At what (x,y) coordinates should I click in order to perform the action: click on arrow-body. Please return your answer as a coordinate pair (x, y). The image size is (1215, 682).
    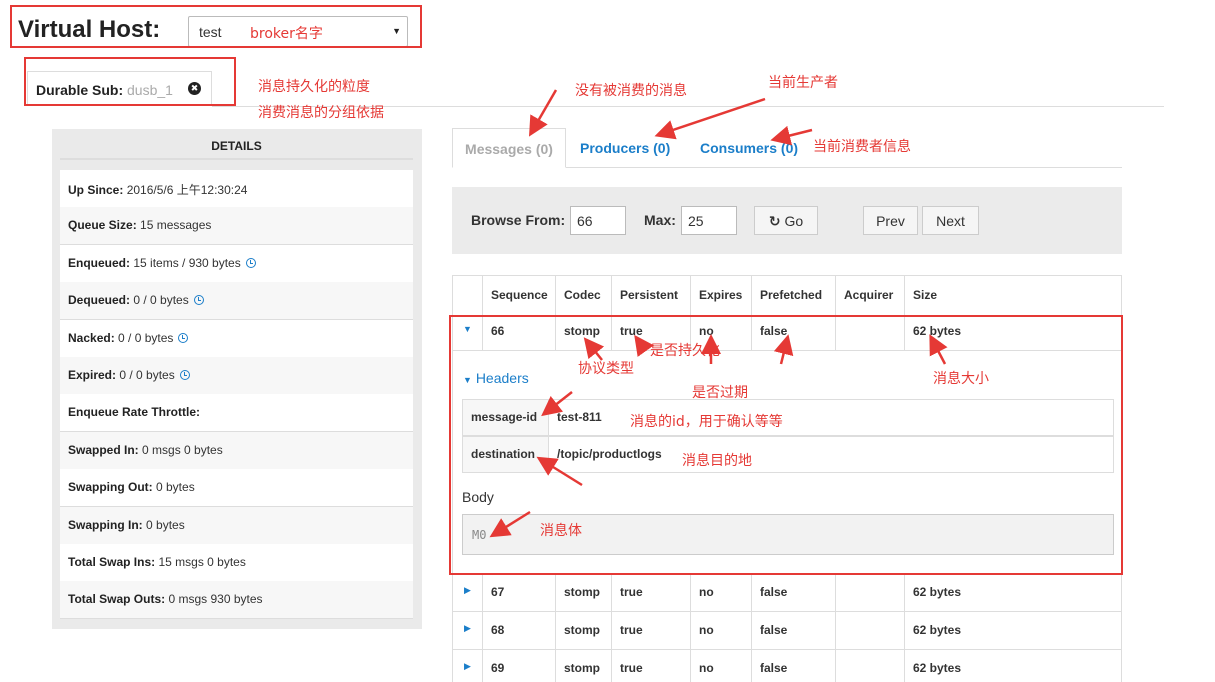
    Looking at the image, I should click on (510, 524).